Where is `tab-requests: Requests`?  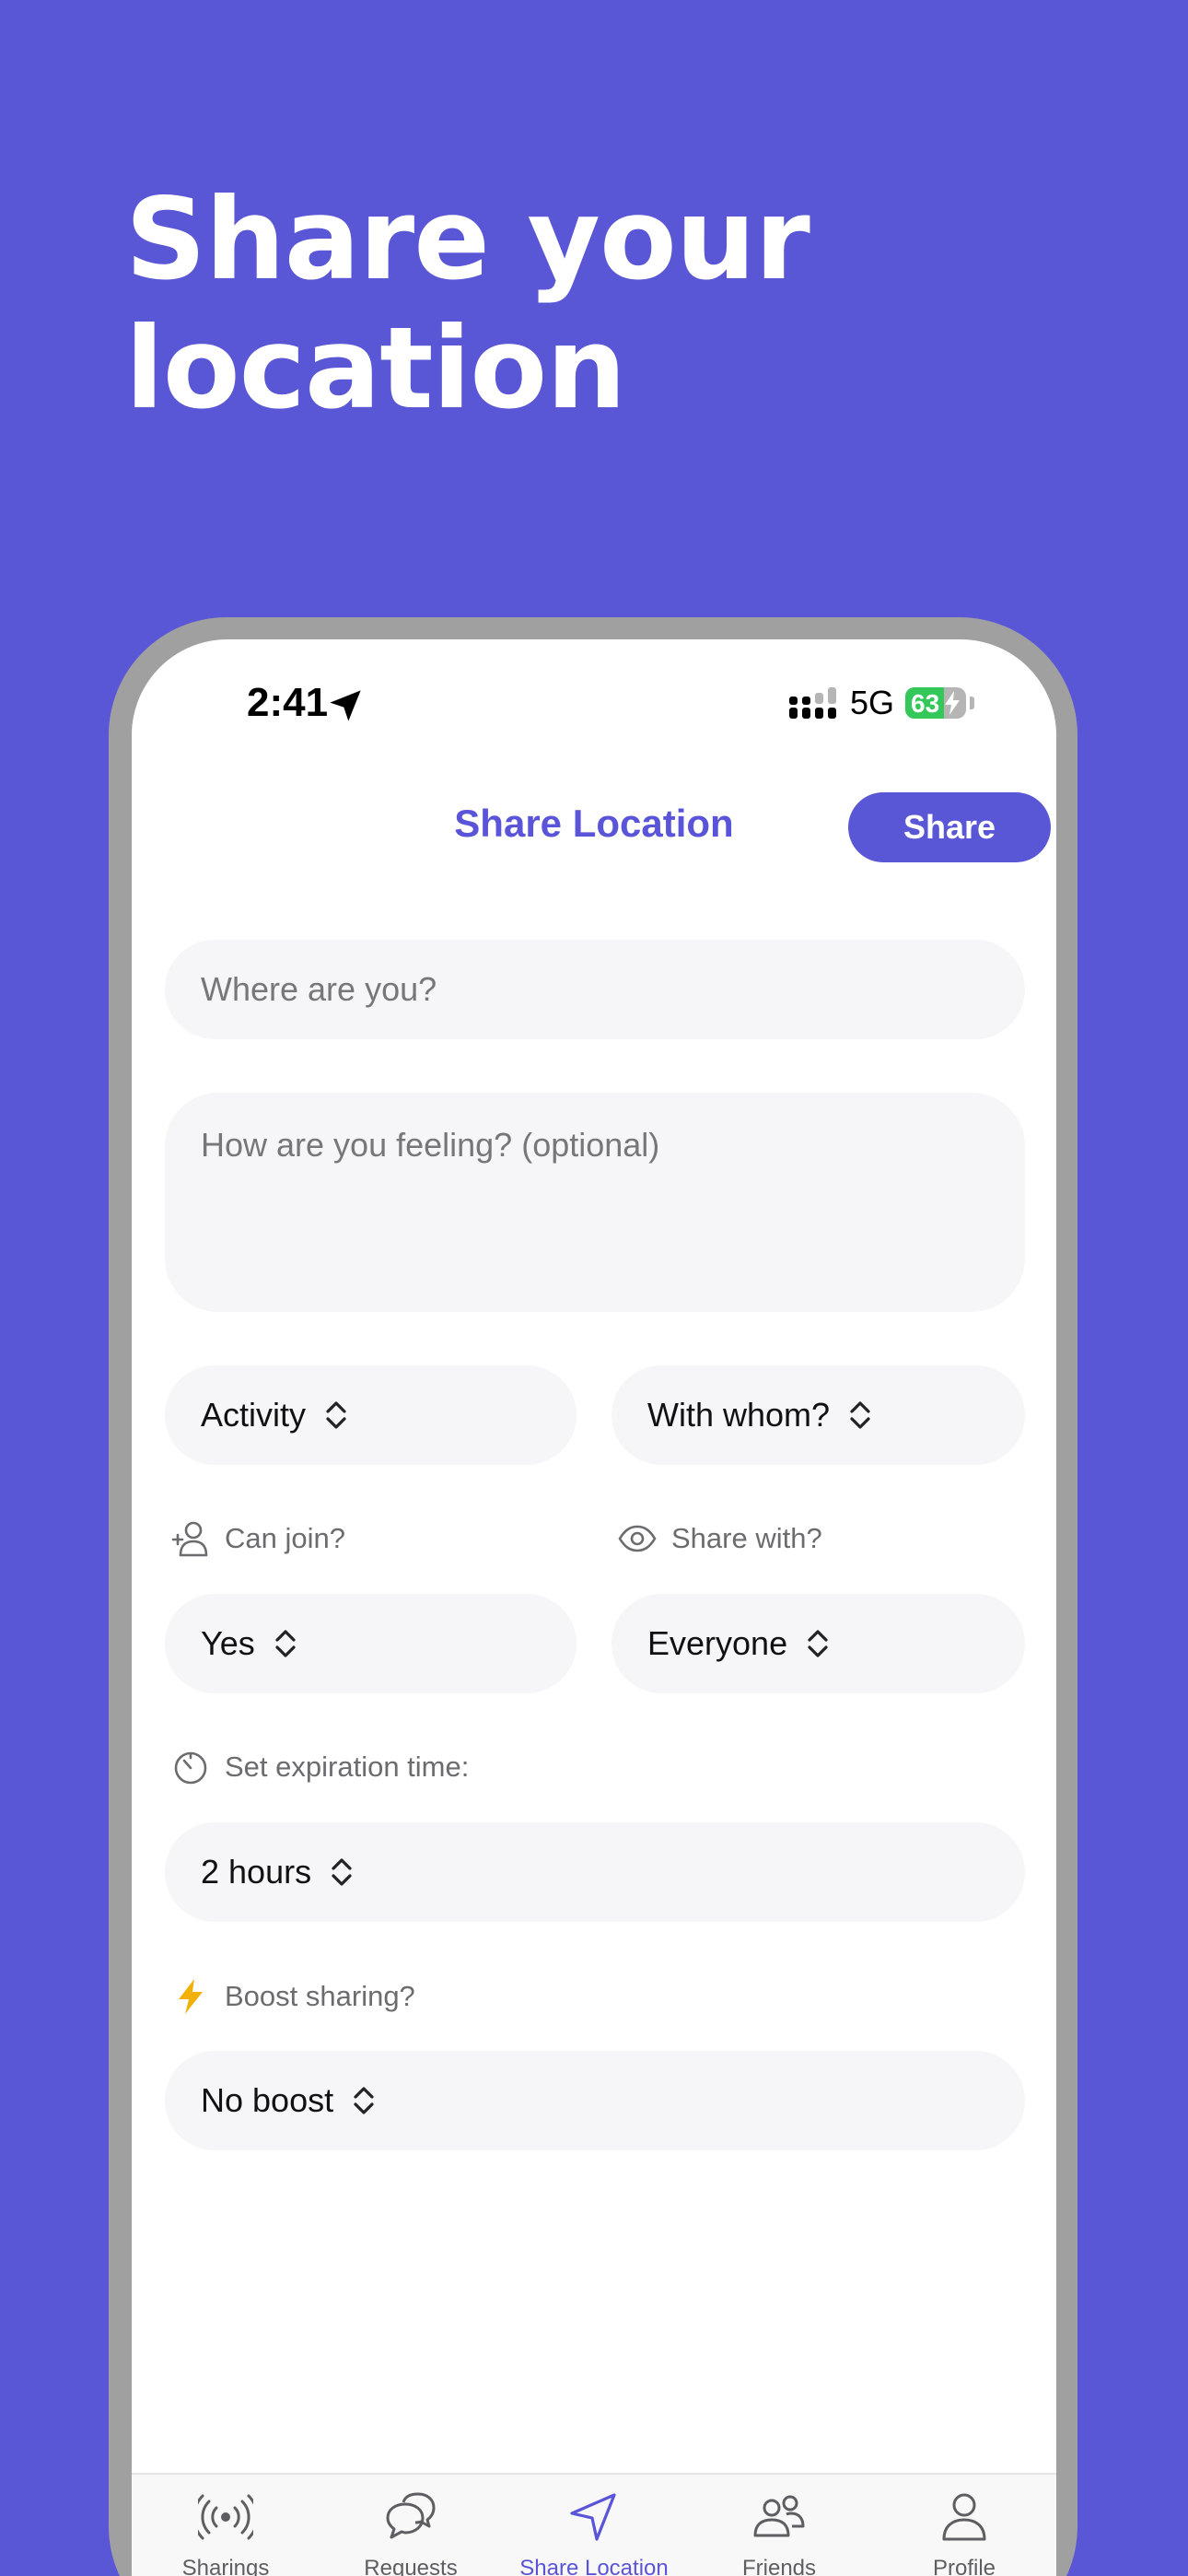 tab-requests: Requests is located at coordinates (411, 2533).